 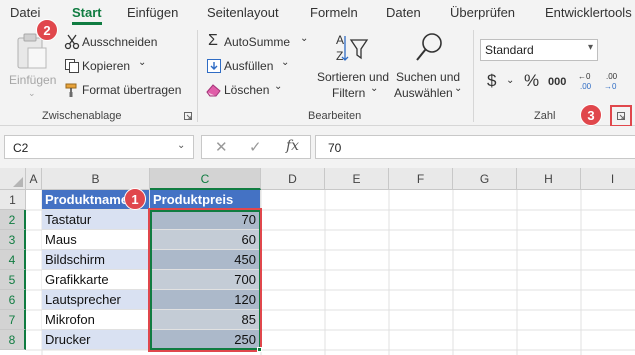 I want to click on fill-down-icon, so click(x=214, y=66).